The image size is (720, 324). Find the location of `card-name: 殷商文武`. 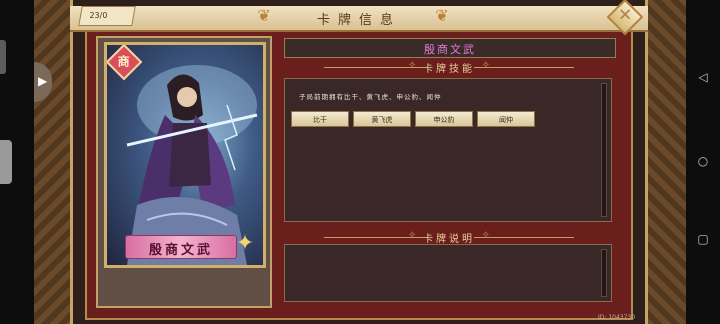

card-name: 殷商文武 is located at coordinates (180, 250).